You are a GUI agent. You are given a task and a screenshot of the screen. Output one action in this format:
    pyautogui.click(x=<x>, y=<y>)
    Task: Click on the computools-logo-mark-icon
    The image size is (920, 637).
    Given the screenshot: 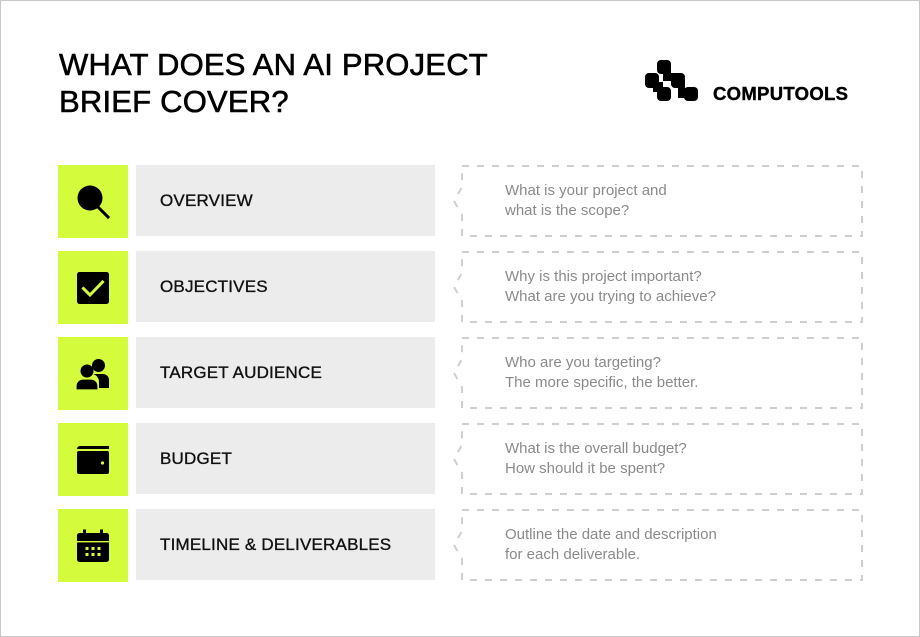 What is the action you would take?
    pyautogui.click(x=671, y=80)
    